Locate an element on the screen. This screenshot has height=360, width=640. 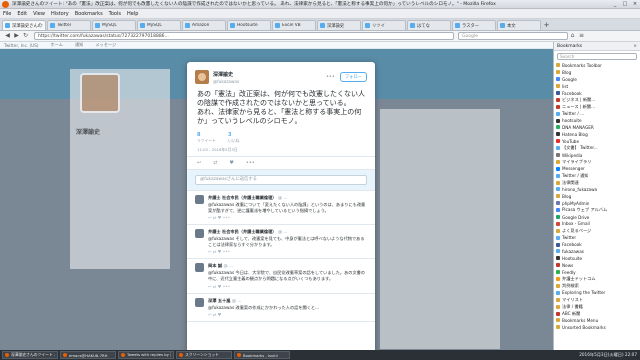
reply-icon: ↩ is located at coordinates (199, 163).